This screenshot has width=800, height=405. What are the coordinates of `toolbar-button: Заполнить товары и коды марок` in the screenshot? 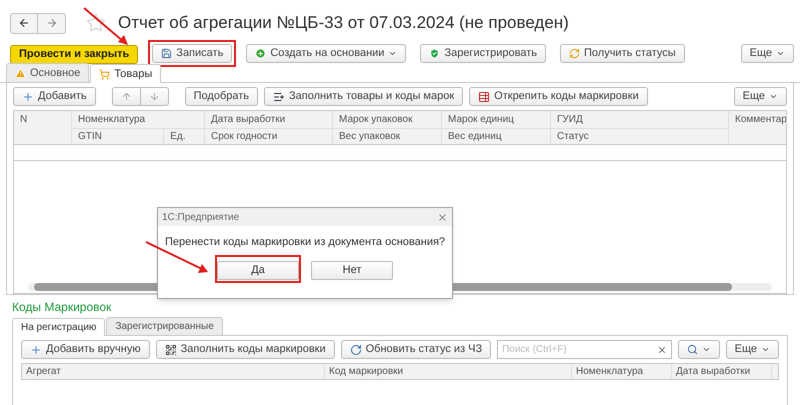 It's located at (364, 96).